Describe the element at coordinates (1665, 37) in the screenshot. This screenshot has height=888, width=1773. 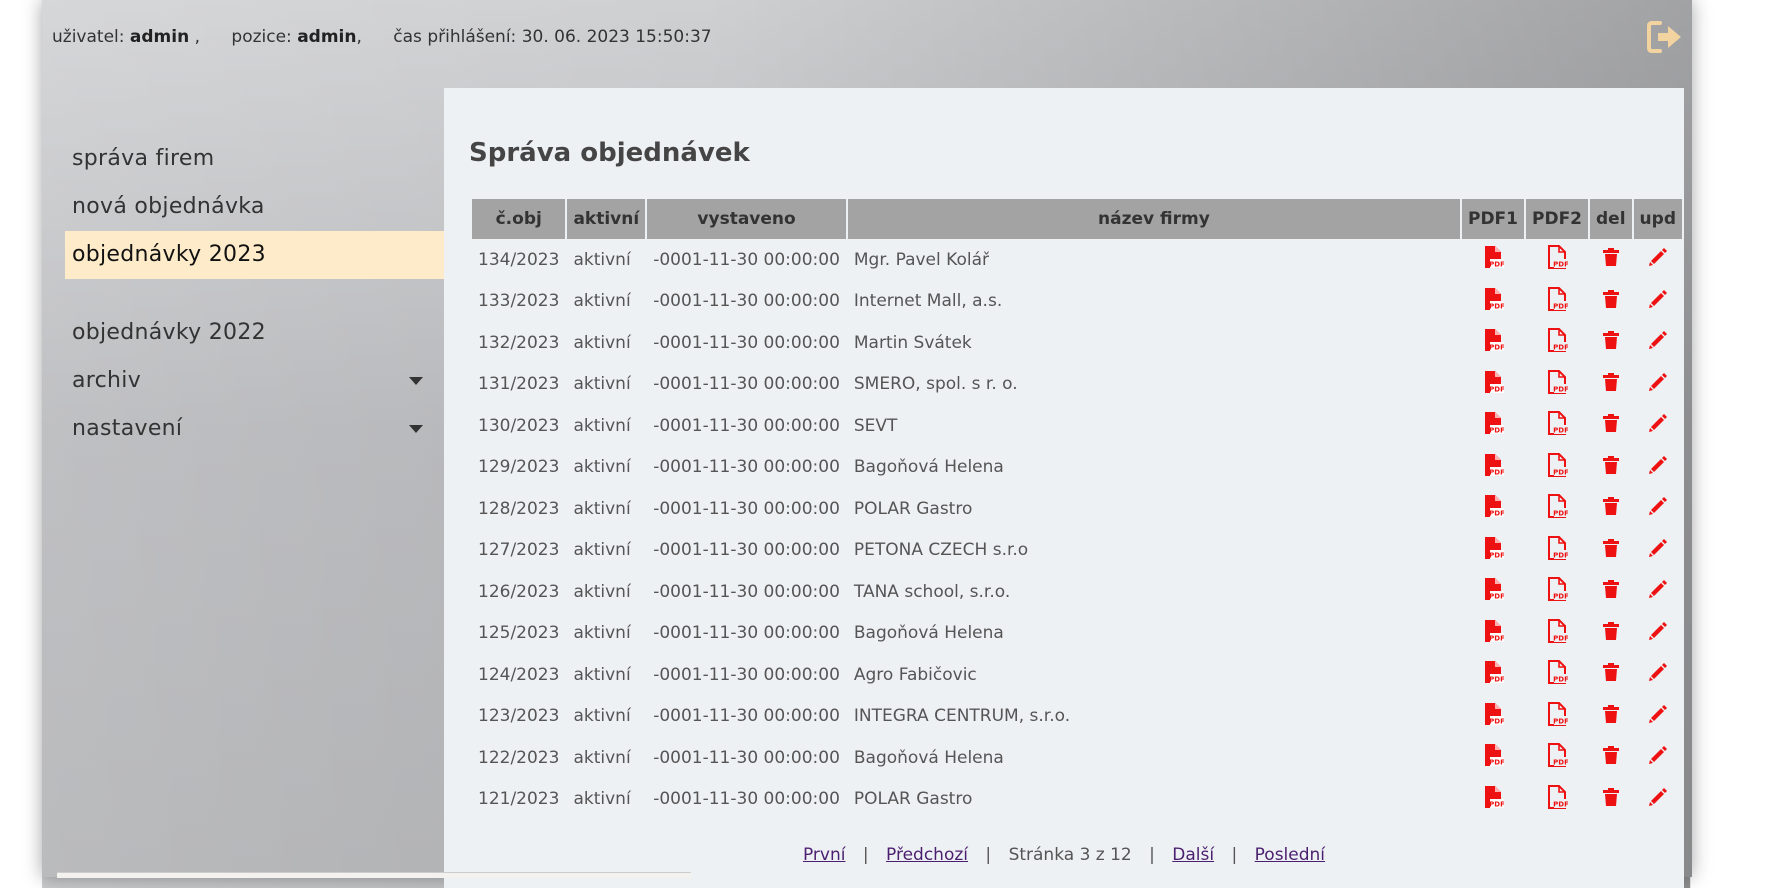
I see `sign-out-icon` at that location.